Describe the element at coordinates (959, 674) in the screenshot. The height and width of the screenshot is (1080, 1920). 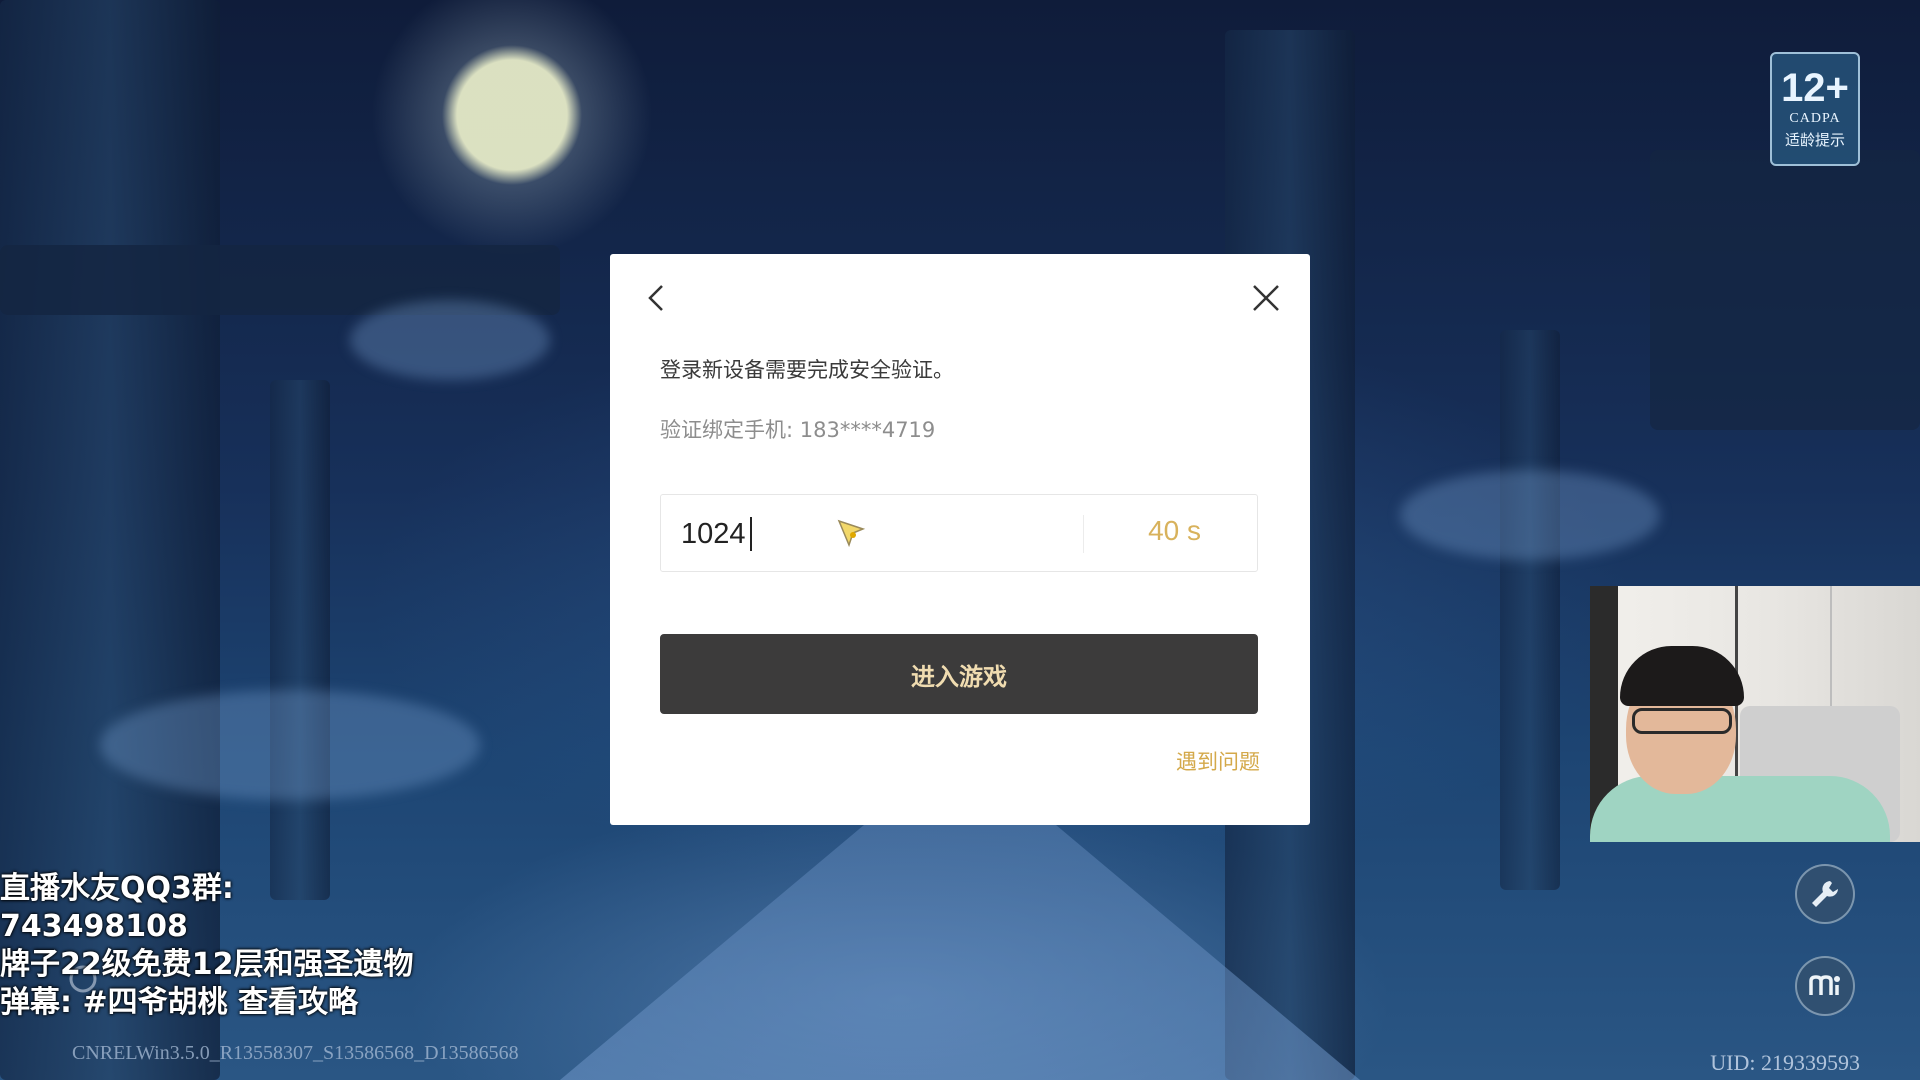
I see `enter-game-button: 进入游戏` at that location.